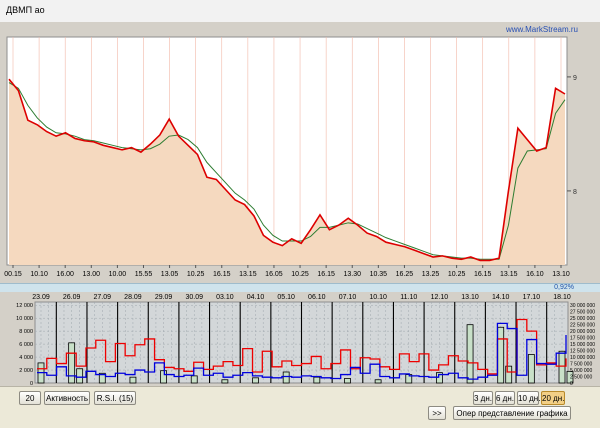 The width and height of the screenshot is (600, 428). Describe the element at coordinates (408, 297) in the screenshot. I see `date-label: 11.10` at that location.